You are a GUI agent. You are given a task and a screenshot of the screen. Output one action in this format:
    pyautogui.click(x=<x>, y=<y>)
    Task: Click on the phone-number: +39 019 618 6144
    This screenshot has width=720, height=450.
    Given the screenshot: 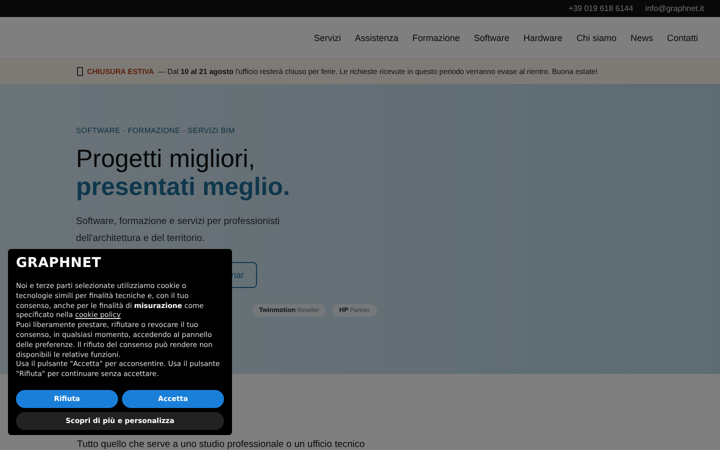 What is the action you would take?
    pyautogui.click(x=601, y=8)
    